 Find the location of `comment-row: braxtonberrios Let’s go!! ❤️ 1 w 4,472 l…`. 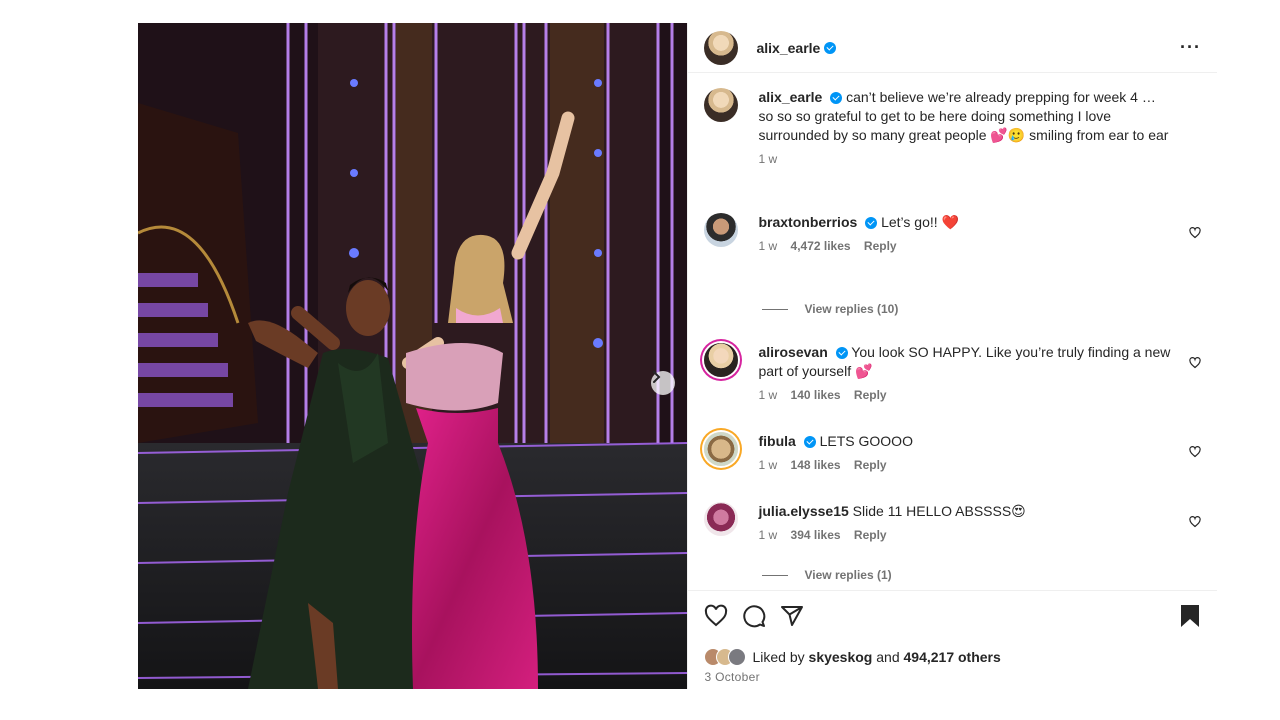

comment-row: braxtonberrios Let’s go!! ❤️ 1 w 4,472 l… is located at coordinates (952, 234).